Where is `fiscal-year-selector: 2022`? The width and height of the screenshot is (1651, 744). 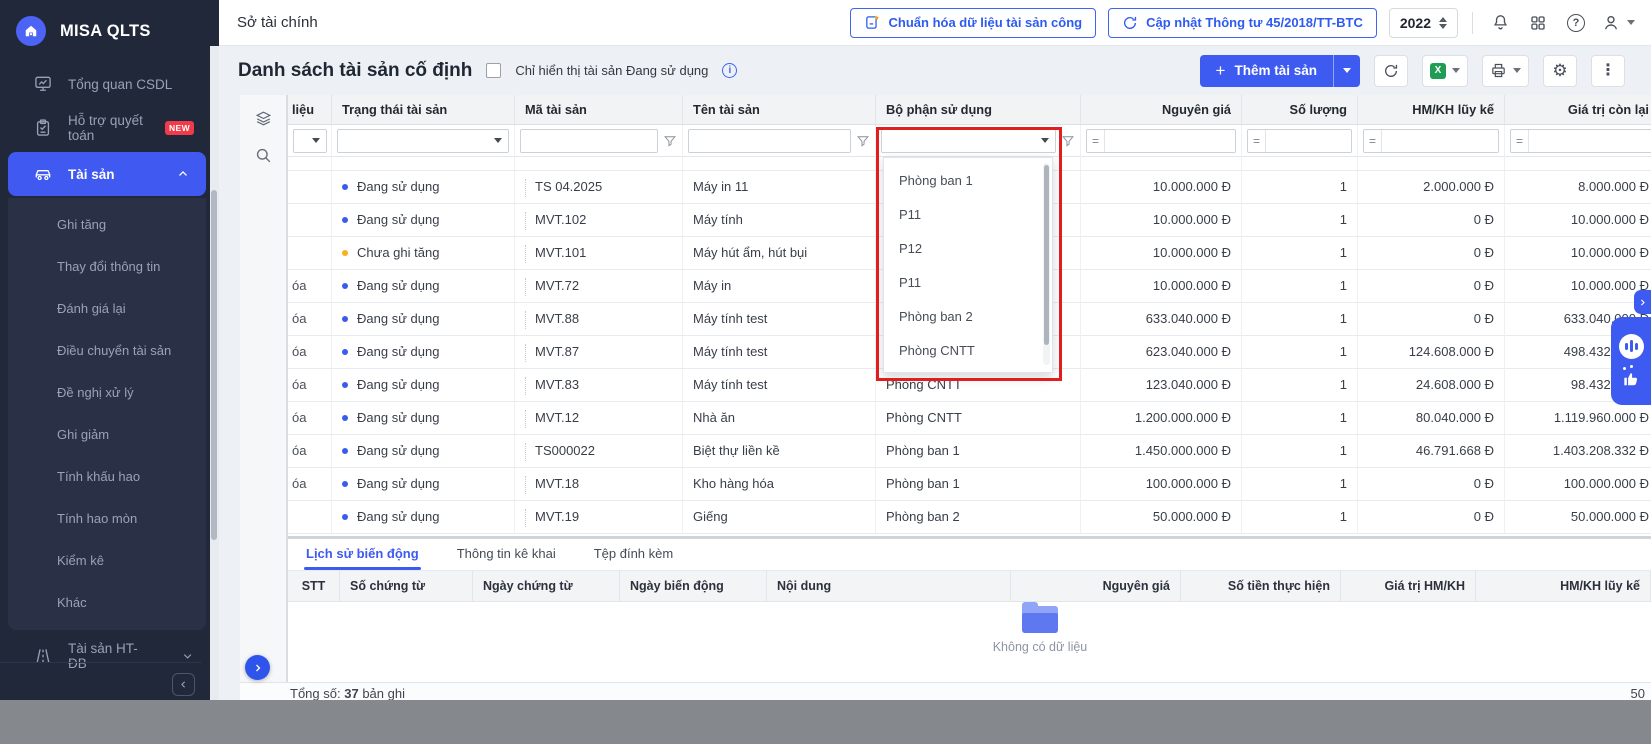
fiscal-year-selector: 2022 is located at coordinates (1423, 22).